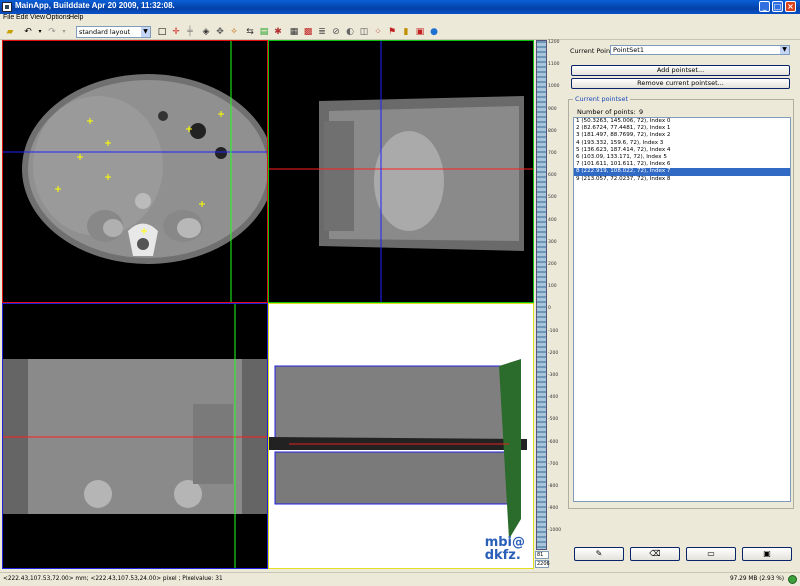  Describe the element at coordinates (682, 179) in the screenshot. I see `list-item: 9 (213.057, 72.0237, 72), Index 8` at that location.